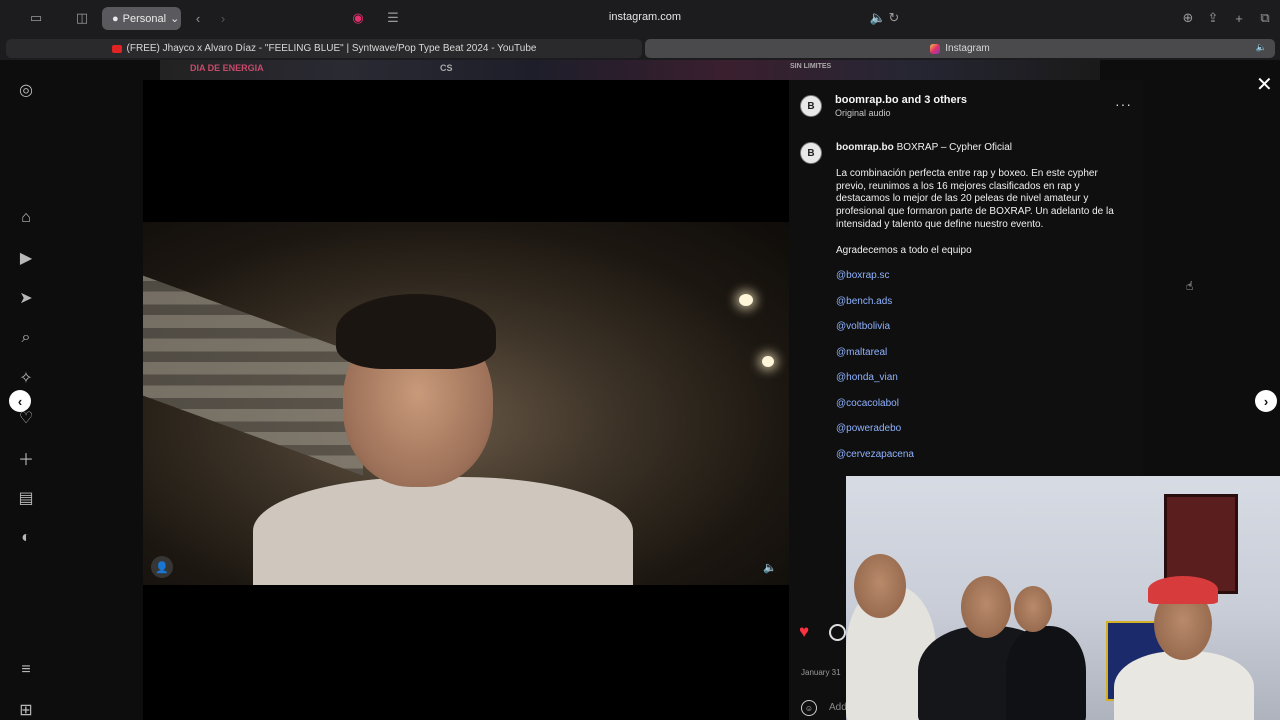 This screenshot has width=1280, height=720. What do you see at coordinates (1266, 401) in the screenshot?
I see `next-post-arrow-icon: ›` at bounding box center [1266, 401].